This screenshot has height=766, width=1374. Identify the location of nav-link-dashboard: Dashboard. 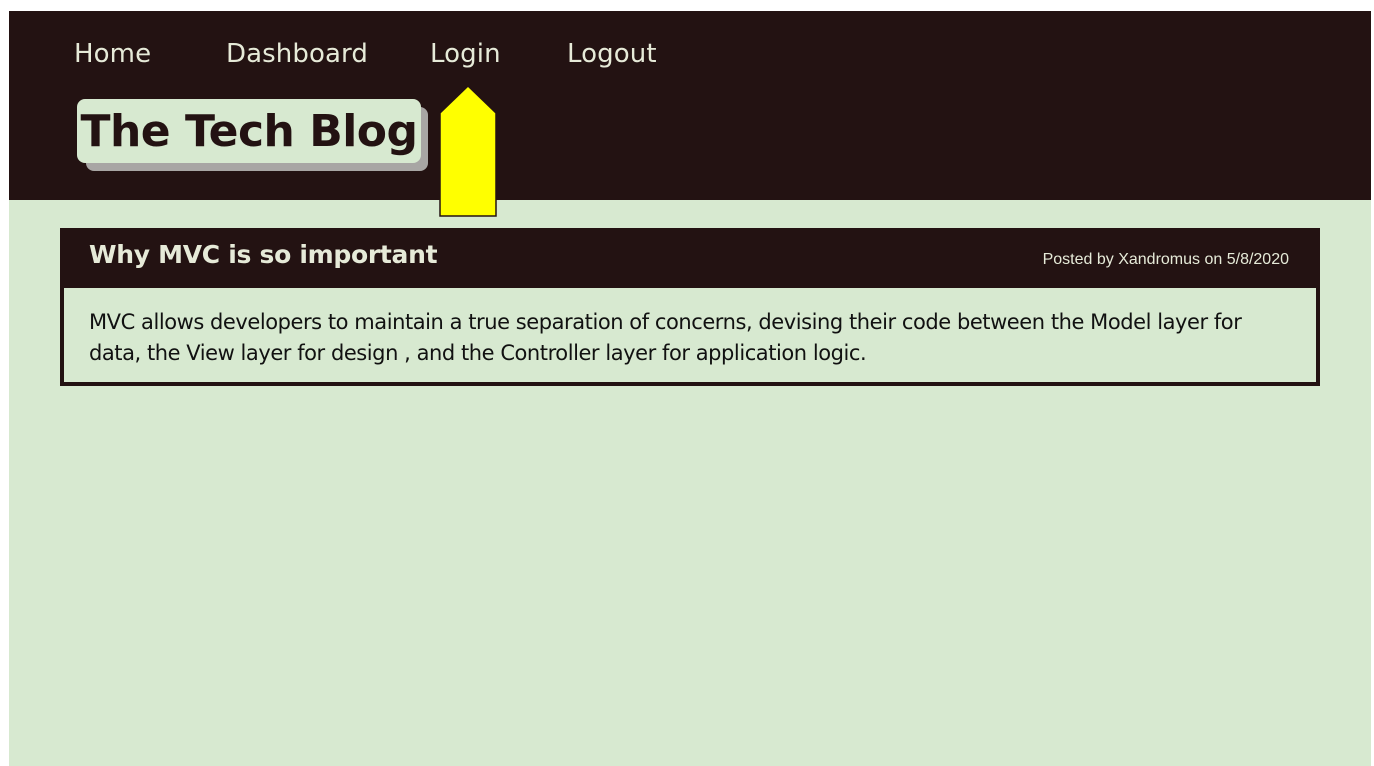
(297, 54).